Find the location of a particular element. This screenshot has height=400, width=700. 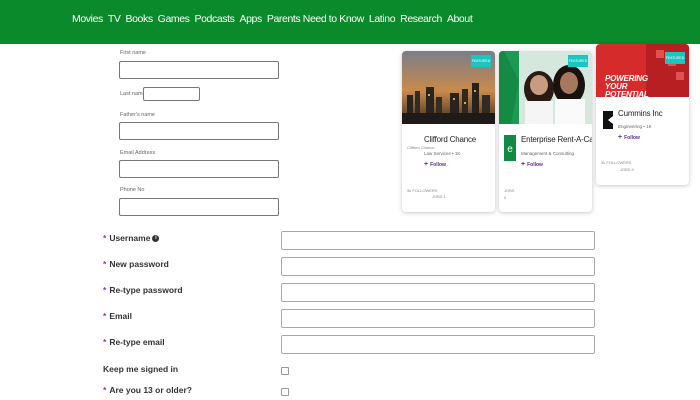

banner-slogan: POWERING YOUR POTENTIAL is located at coordinates (627, 86).